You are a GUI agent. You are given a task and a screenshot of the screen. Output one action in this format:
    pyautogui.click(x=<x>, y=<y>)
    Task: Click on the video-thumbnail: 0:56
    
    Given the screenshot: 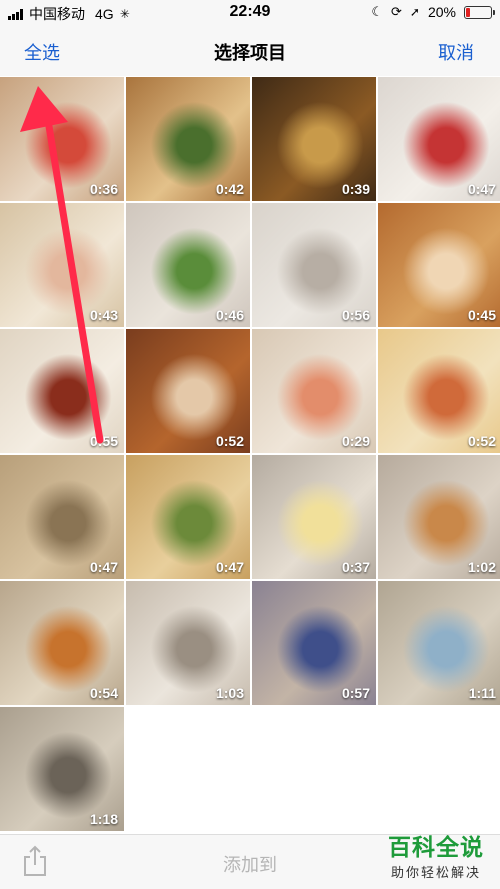 What is the action you would take?
    pyautogui.click(x=314, y=265)
    